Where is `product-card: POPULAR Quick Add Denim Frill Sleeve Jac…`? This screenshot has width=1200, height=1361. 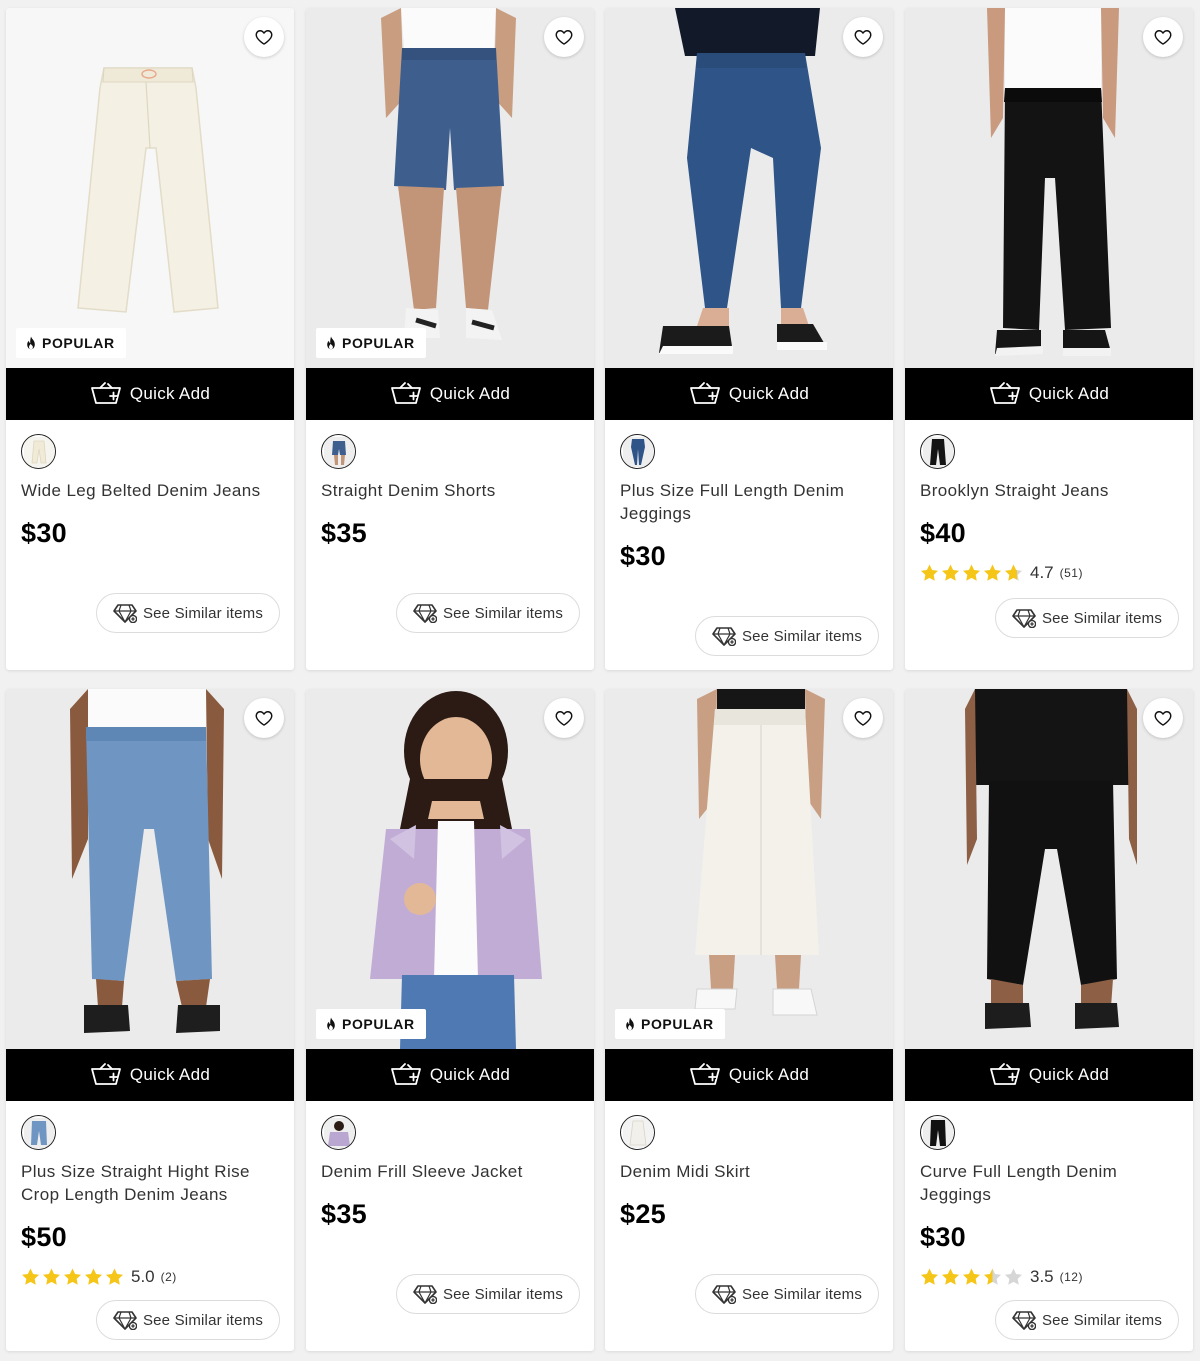 product-card: POPULAR Quick Add Denim Frill Sleeve Jac… is located at coordinates (450, 1020).